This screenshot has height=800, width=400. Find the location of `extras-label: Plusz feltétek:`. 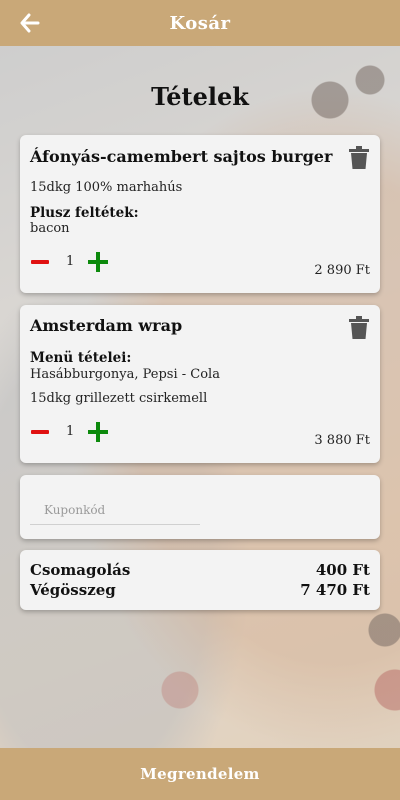

extras-label: Plusz feltétek: is located at coordinates (84, 213).